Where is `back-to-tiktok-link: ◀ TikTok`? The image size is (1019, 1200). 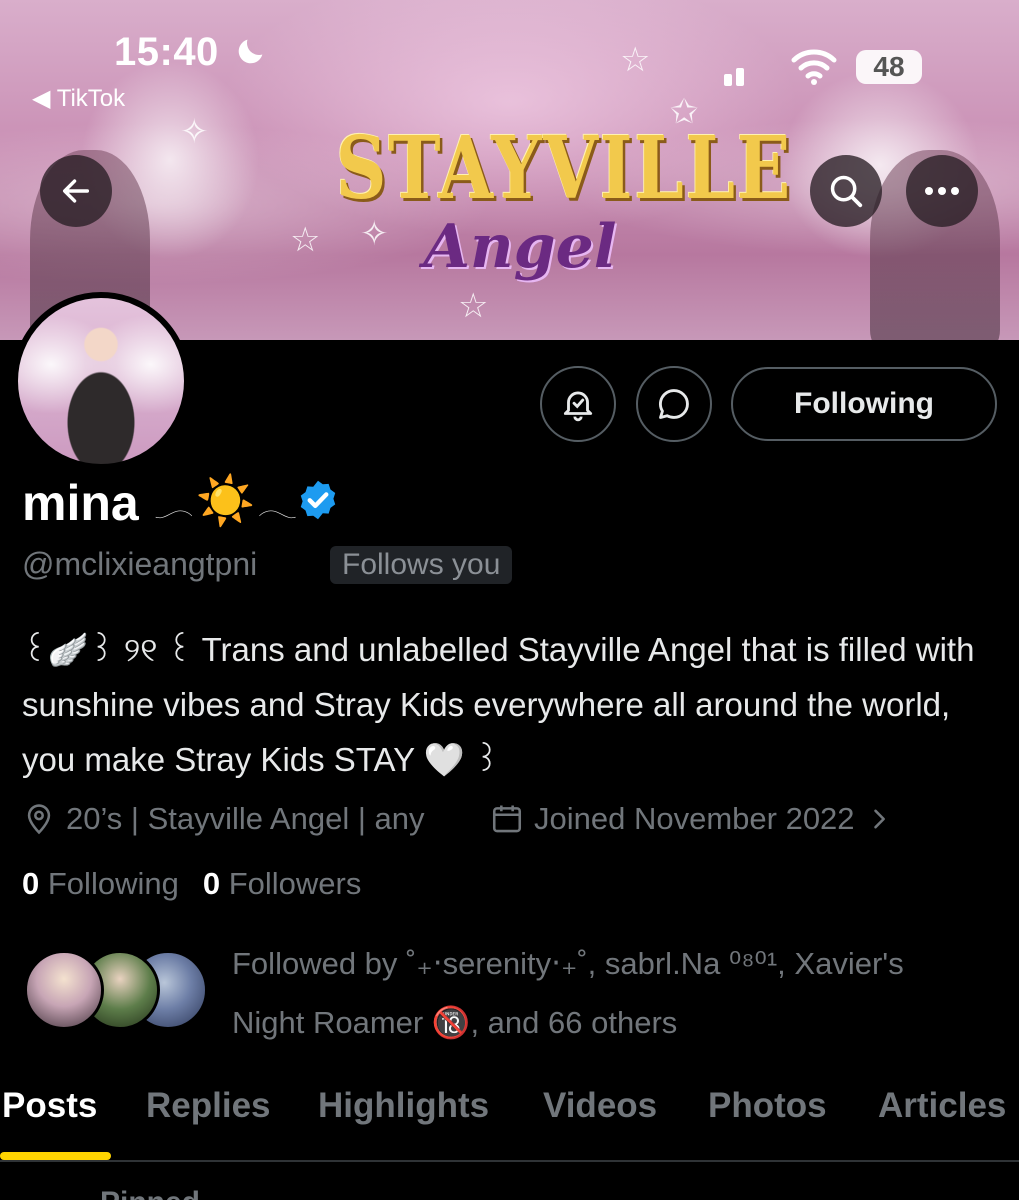
back-to-tiktok-link: ◀ TikTok is located at coordinates (78, 98).